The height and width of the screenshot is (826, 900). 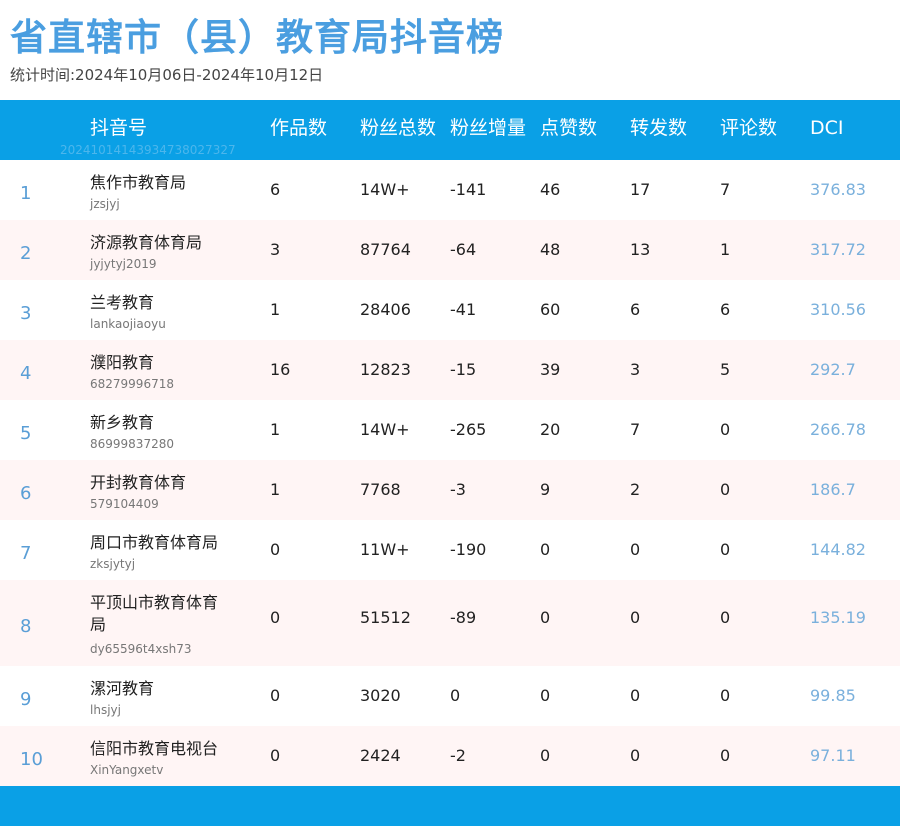 I want to click on date-range: 统计时间:2024年10月06日-2024年10月12日, so click(x=167, y=75).